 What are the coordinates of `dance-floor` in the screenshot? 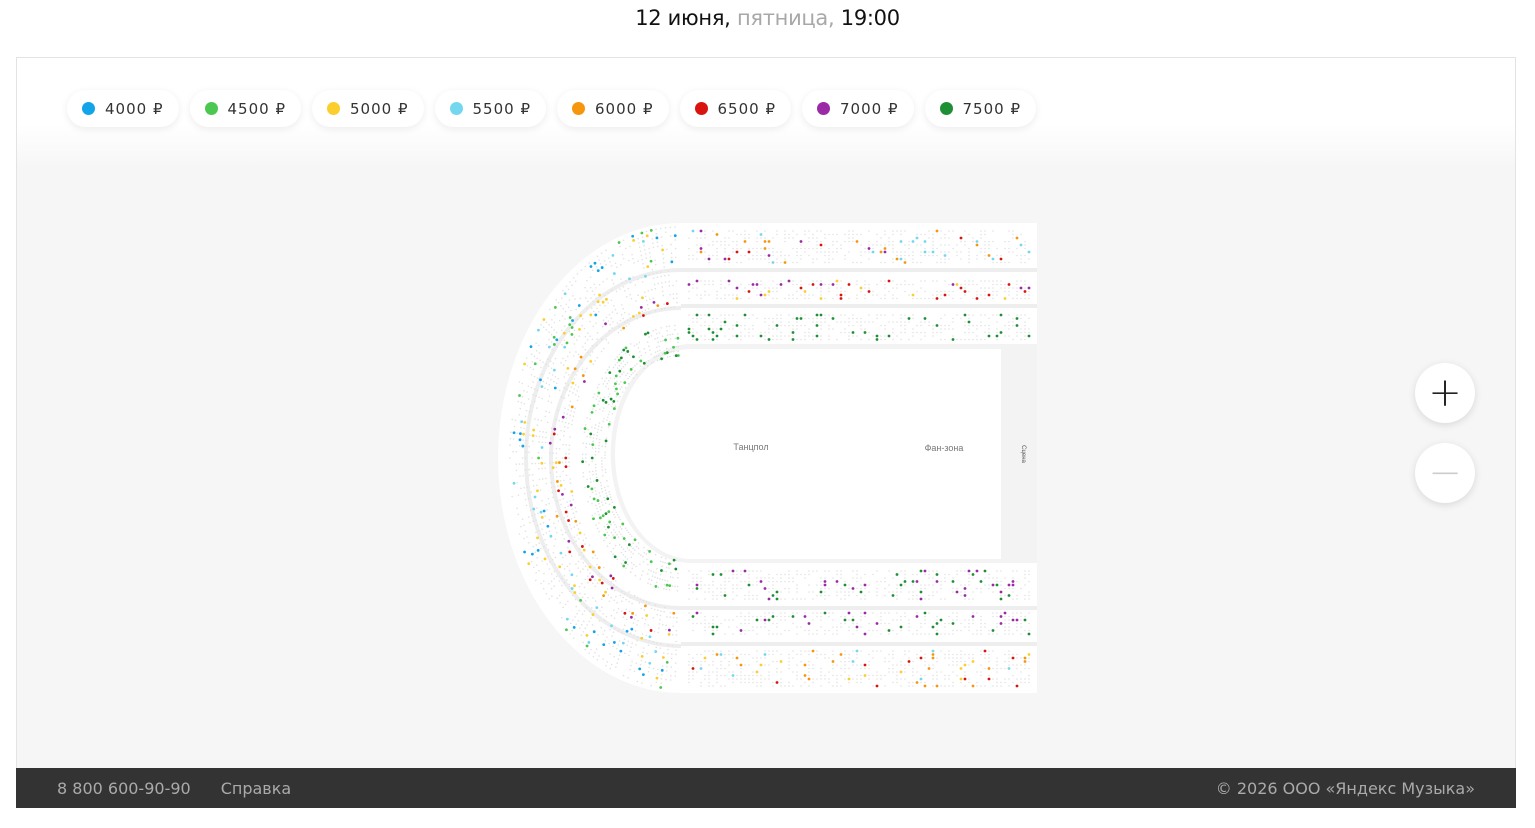 It's located at (808, 454).